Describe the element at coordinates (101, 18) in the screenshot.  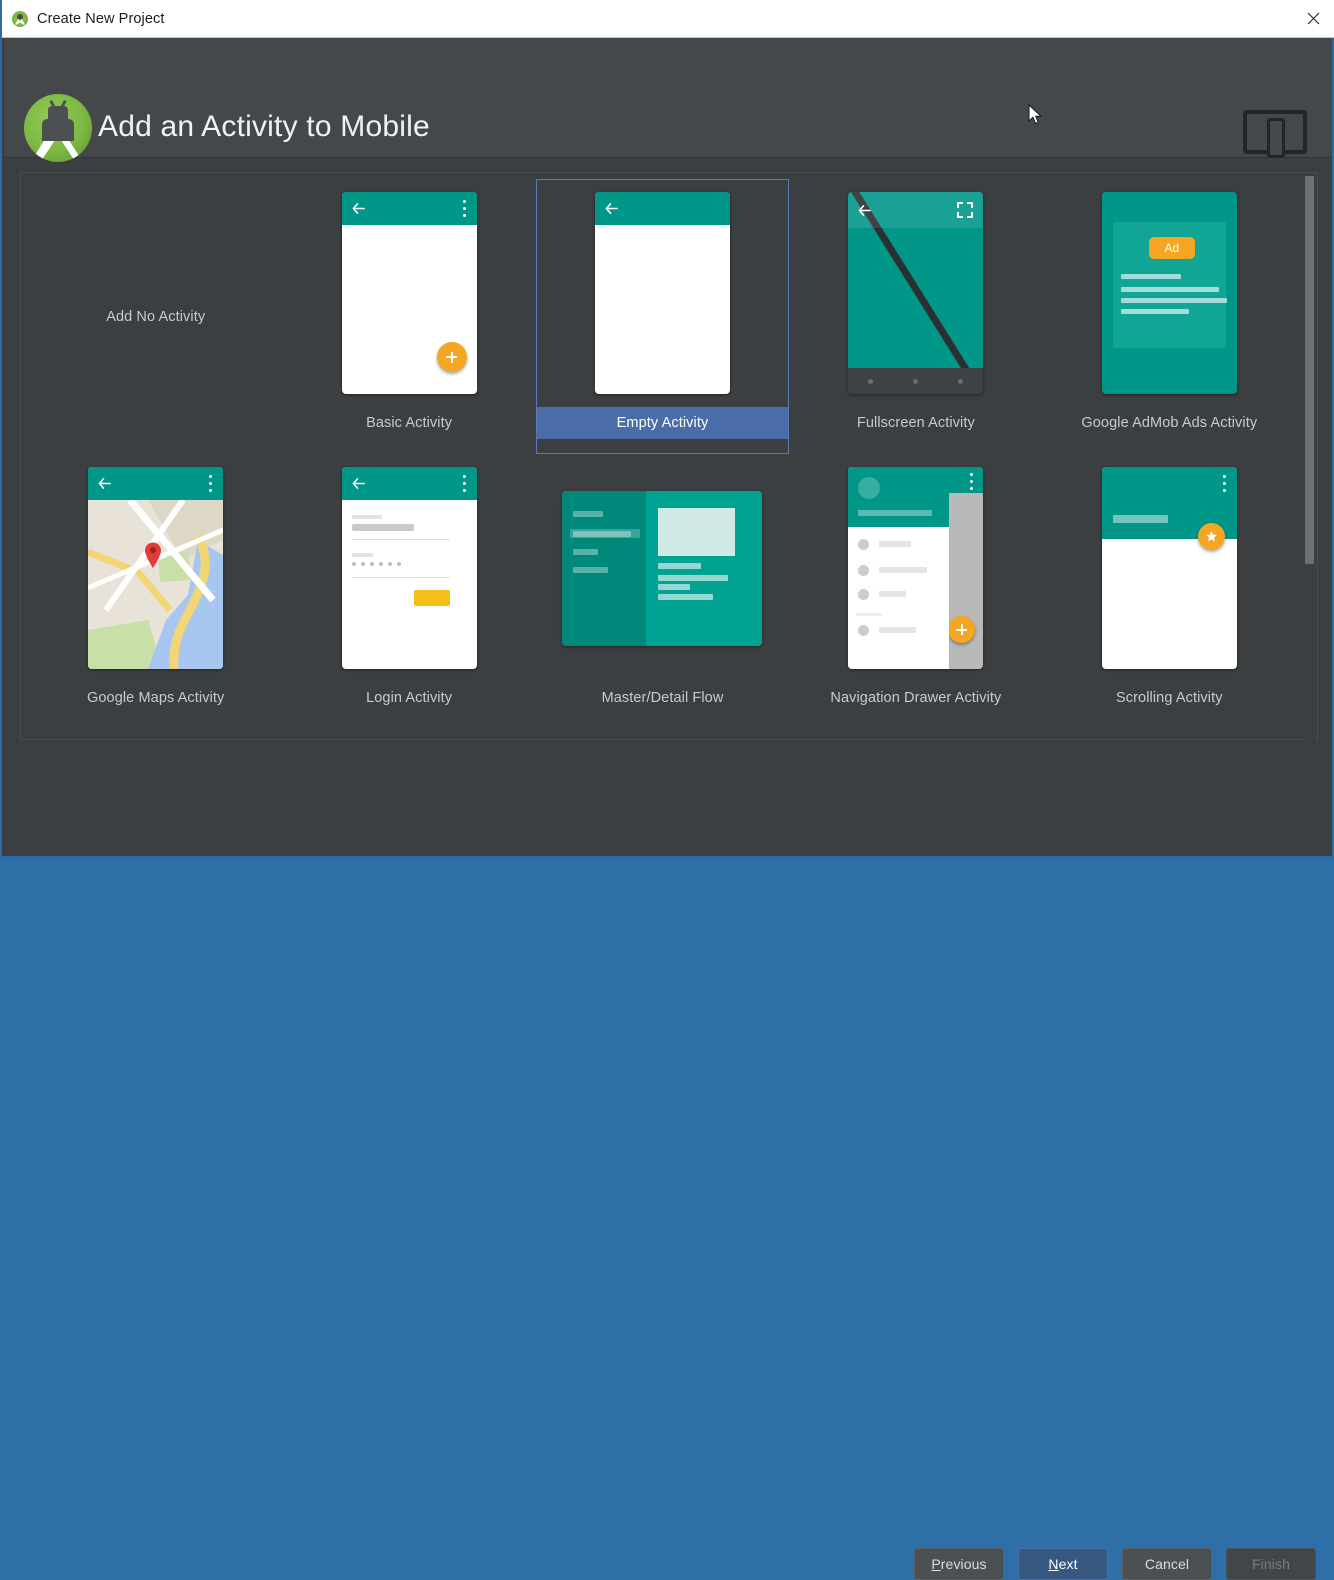
I see `window-title: Create New Project` at that location.